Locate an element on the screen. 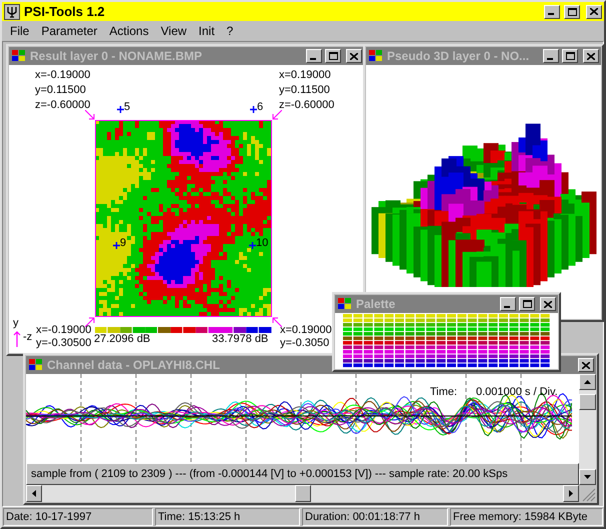 The height and width of the screenshot is (529, 606). app-icon is located at coordinates (12, 12).